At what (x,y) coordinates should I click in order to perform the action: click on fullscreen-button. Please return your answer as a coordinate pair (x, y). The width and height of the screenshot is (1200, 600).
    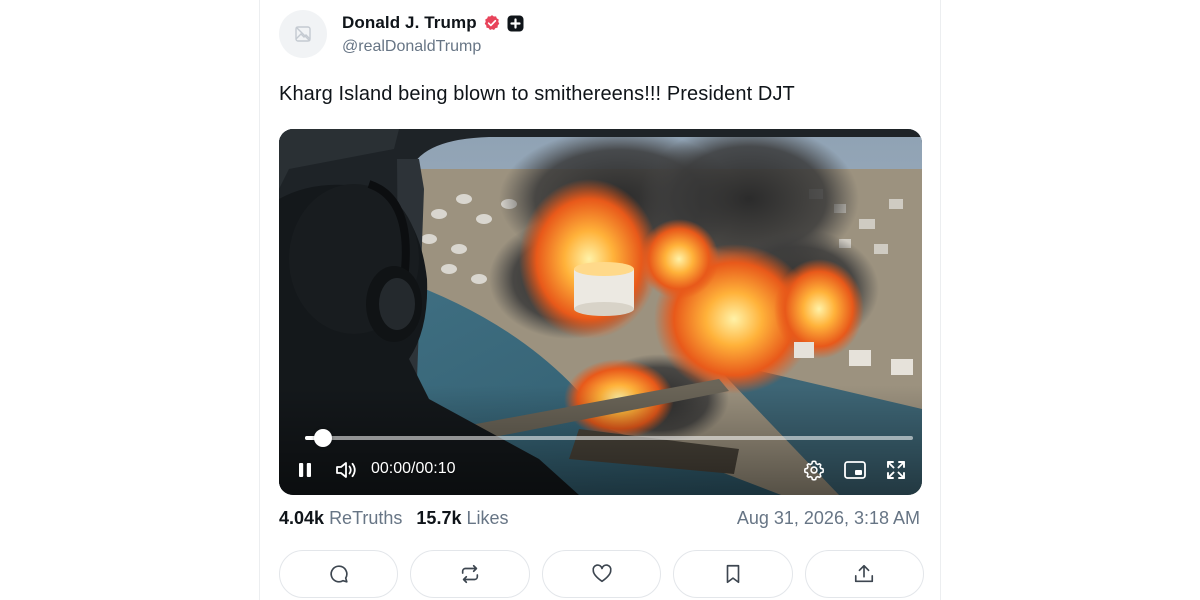
    Looking at the image, I should click on (896, 470).